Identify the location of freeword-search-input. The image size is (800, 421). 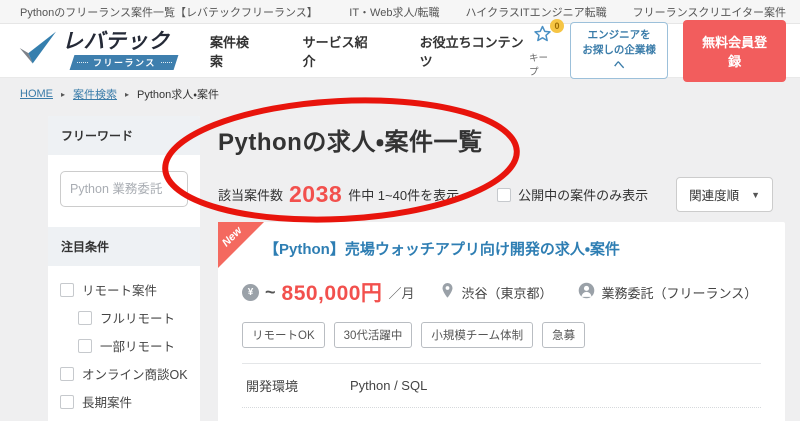
(124, 189).